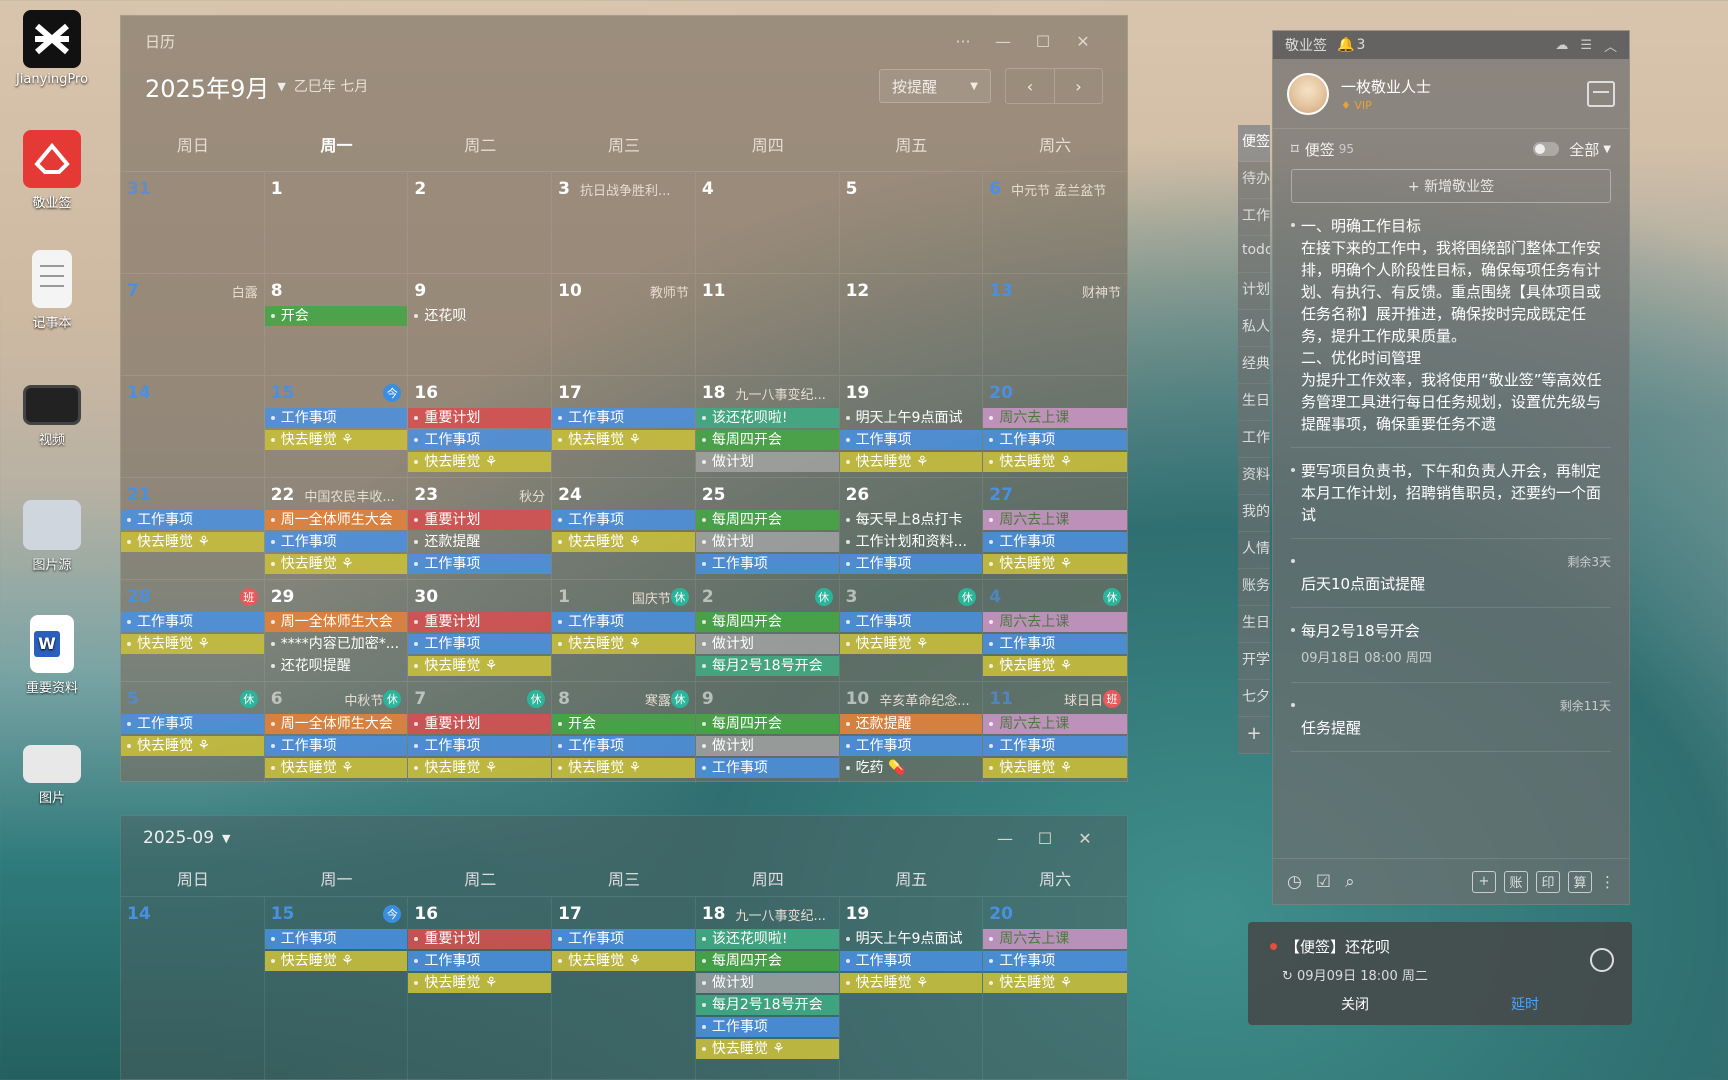  I want to click on day-cell: 6 中秋节休周一全体师生大会 工作事项 快去睡觉 ⚘, so click(336, 732).